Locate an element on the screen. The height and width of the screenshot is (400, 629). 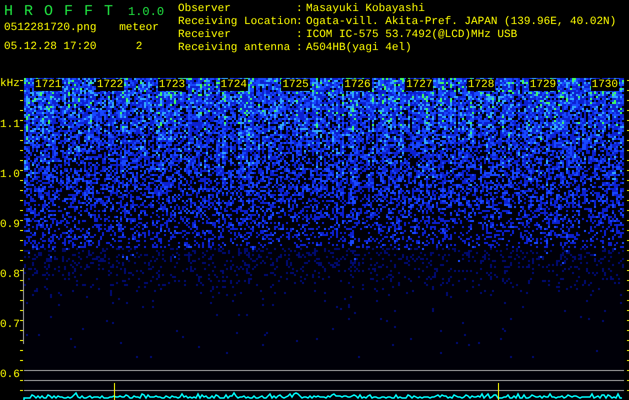
time-label: 1728 is located at coordinates (481, 85).